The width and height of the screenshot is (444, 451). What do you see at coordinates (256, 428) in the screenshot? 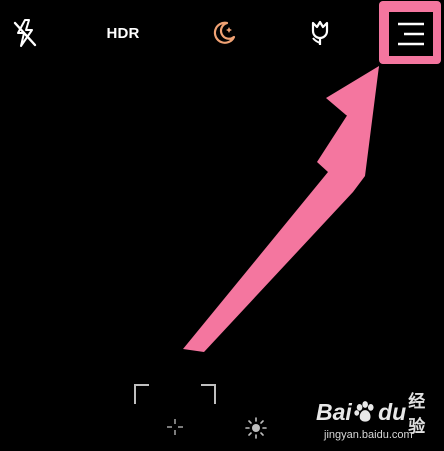
I see `sun-exposure-icon` at bounding box center [256, 428].